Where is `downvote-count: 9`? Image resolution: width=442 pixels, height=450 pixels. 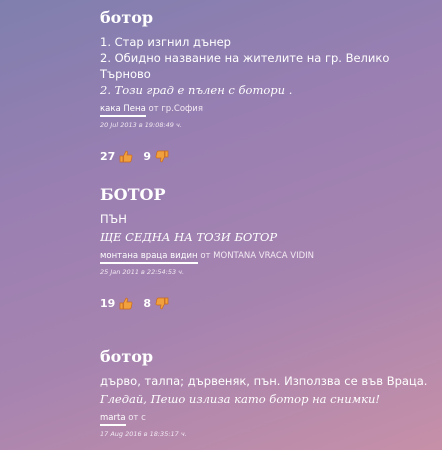 downvote-count: 9 is located at coordinates (147, 156).